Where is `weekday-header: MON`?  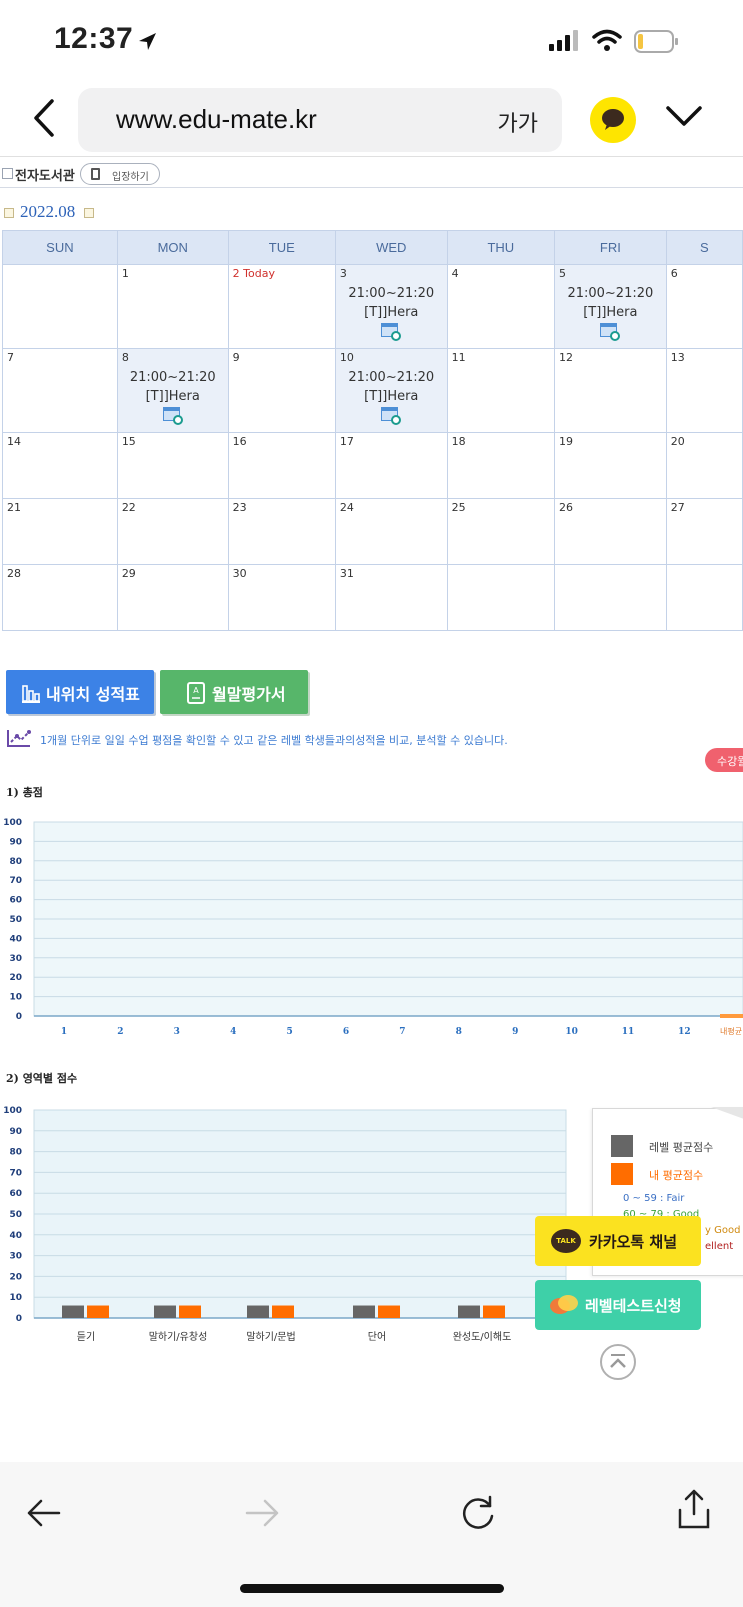 weekday-header: MON is located at coordinates (172, 247).